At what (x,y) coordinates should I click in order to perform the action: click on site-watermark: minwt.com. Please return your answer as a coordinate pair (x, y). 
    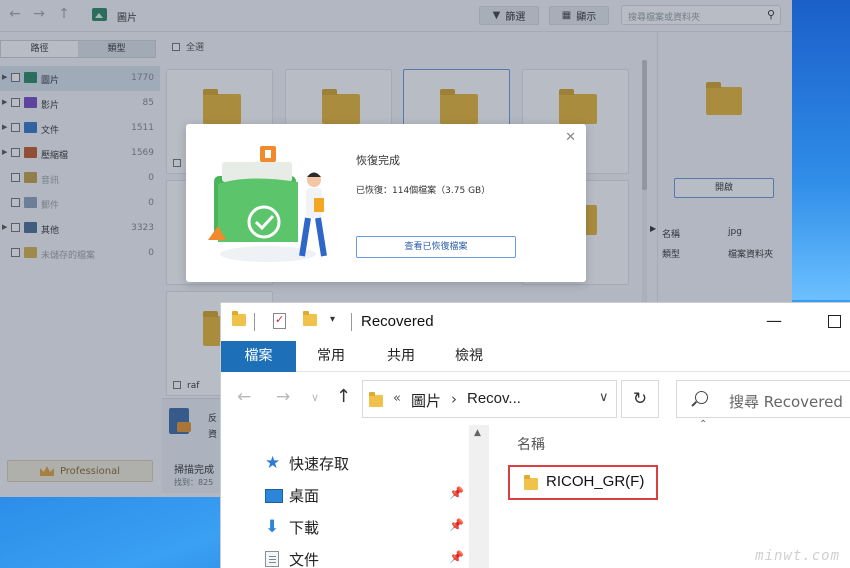
    Looking at the image, I should click on (797, 556).